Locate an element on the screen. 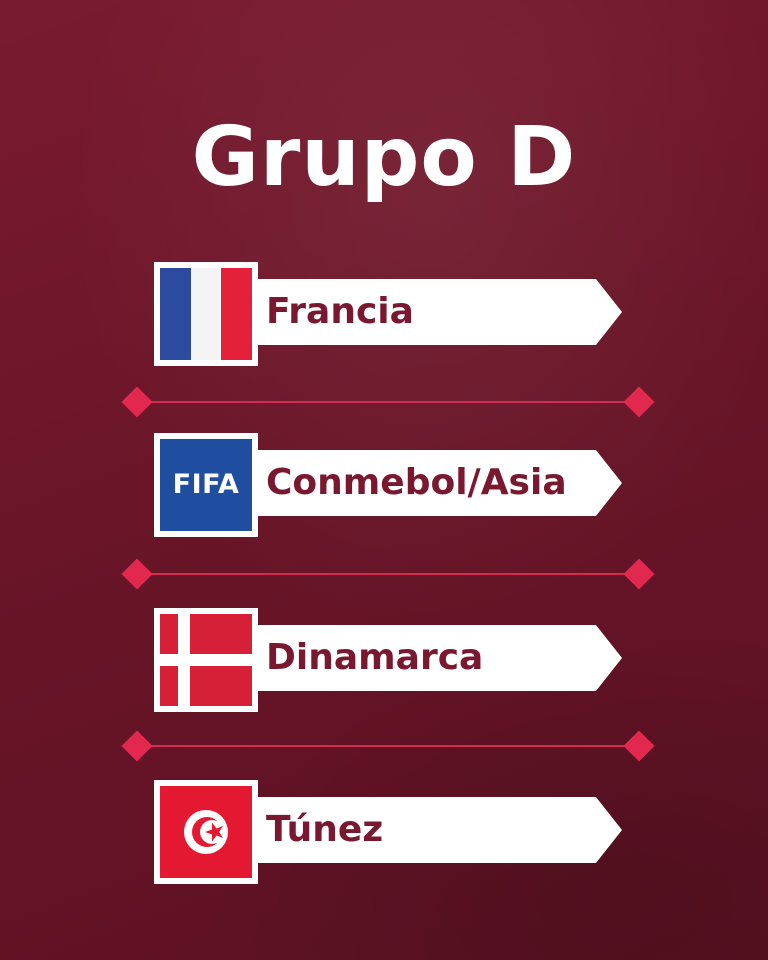 The image size is (768, 960). flag-frame: FIFA is located at coordinates (206, 485).